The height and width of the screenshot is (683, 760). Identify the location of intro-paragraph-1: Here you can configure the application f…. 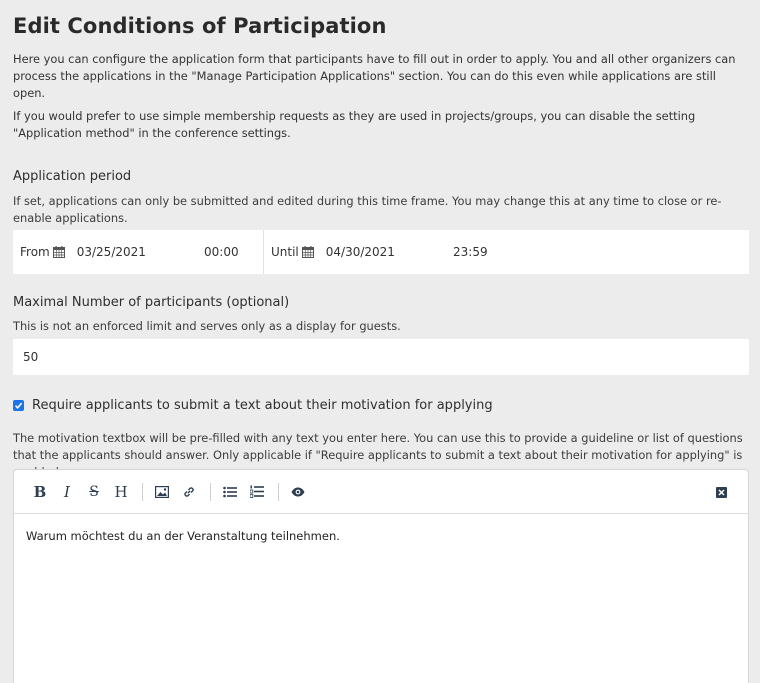
(374, 76).